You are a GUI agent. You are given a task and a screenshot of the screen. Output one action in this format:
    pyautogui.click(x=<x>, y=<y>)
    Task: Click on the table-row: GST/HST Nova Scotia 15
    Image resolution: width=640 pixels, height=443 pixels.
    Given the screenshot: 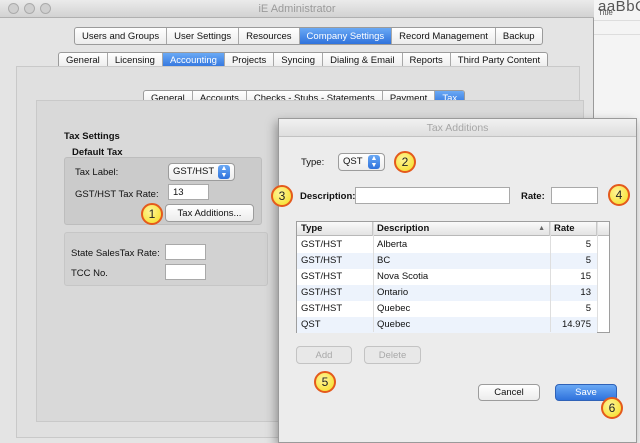 What is the action you would take?
    pyautogui.click(x=447, y=277)
    